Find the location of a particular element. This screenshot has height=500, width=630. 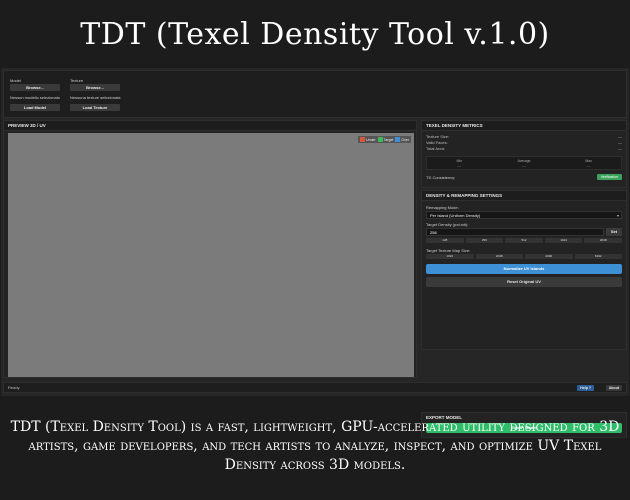

banner-title-bar: TDT (Texel Density Tool v.1.0) is located at coordinates (315, 34).